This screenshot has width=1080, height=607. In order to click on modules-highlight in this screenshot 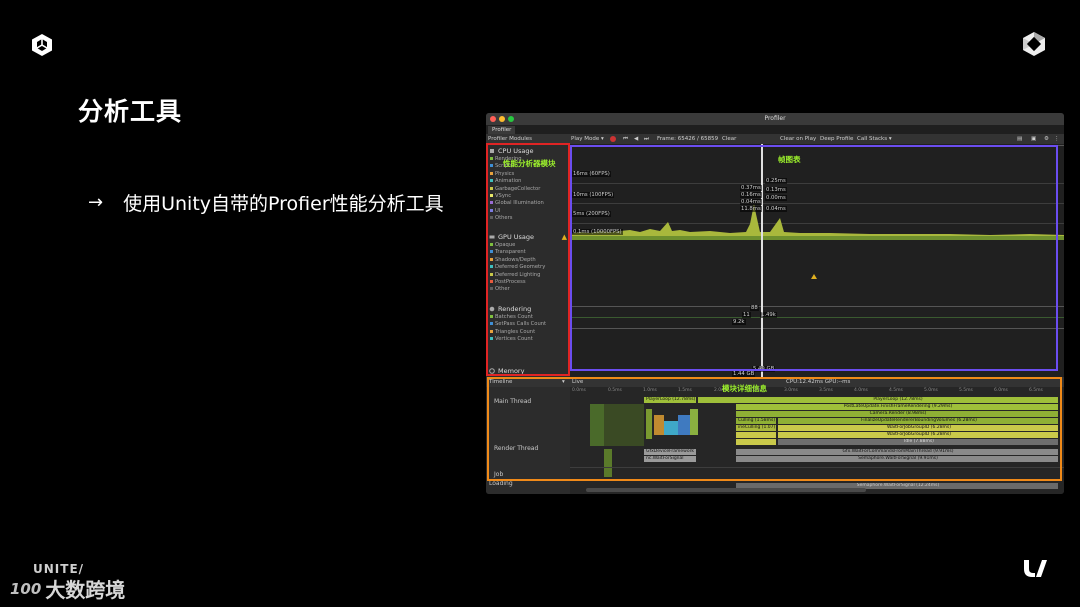, I will do `click(528, 259)`.